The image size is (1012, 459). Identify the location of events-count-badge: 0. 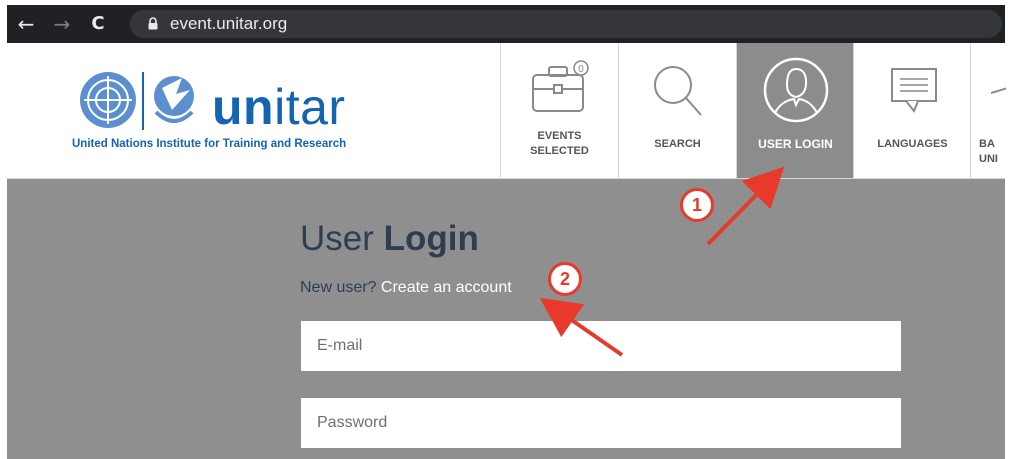
(581, 69).